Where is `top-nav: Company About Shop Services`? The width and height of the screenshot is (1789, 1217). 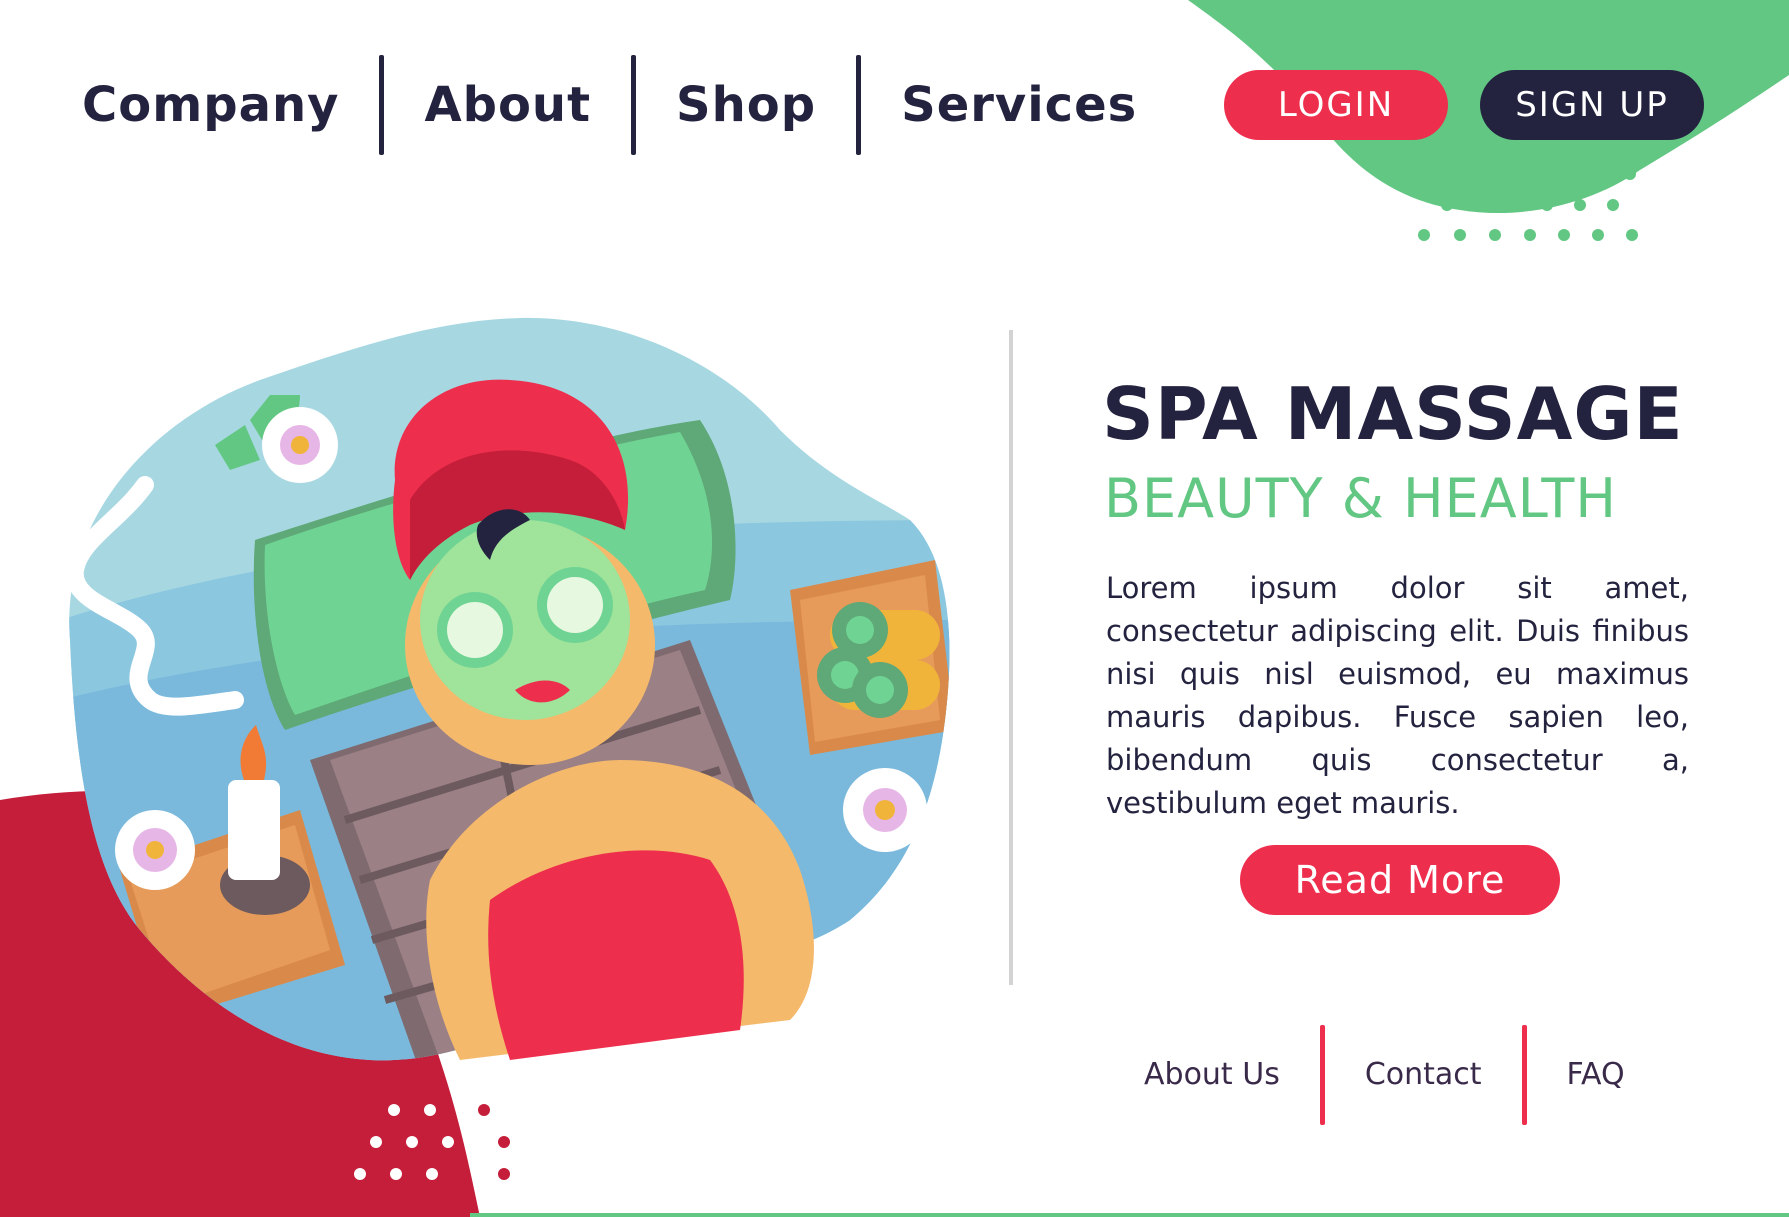
top-nav: Company About Shop Services is located at coordinates (618, 105).